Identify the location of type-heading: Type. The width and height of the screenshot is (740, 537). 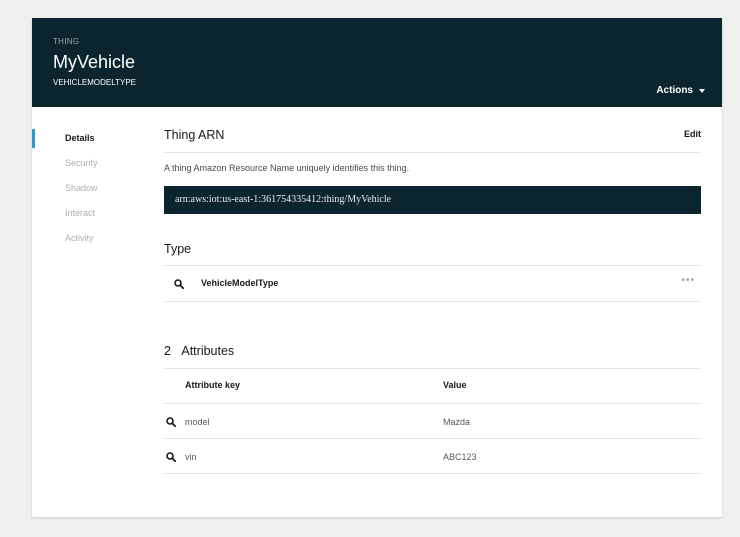
(178, 249).